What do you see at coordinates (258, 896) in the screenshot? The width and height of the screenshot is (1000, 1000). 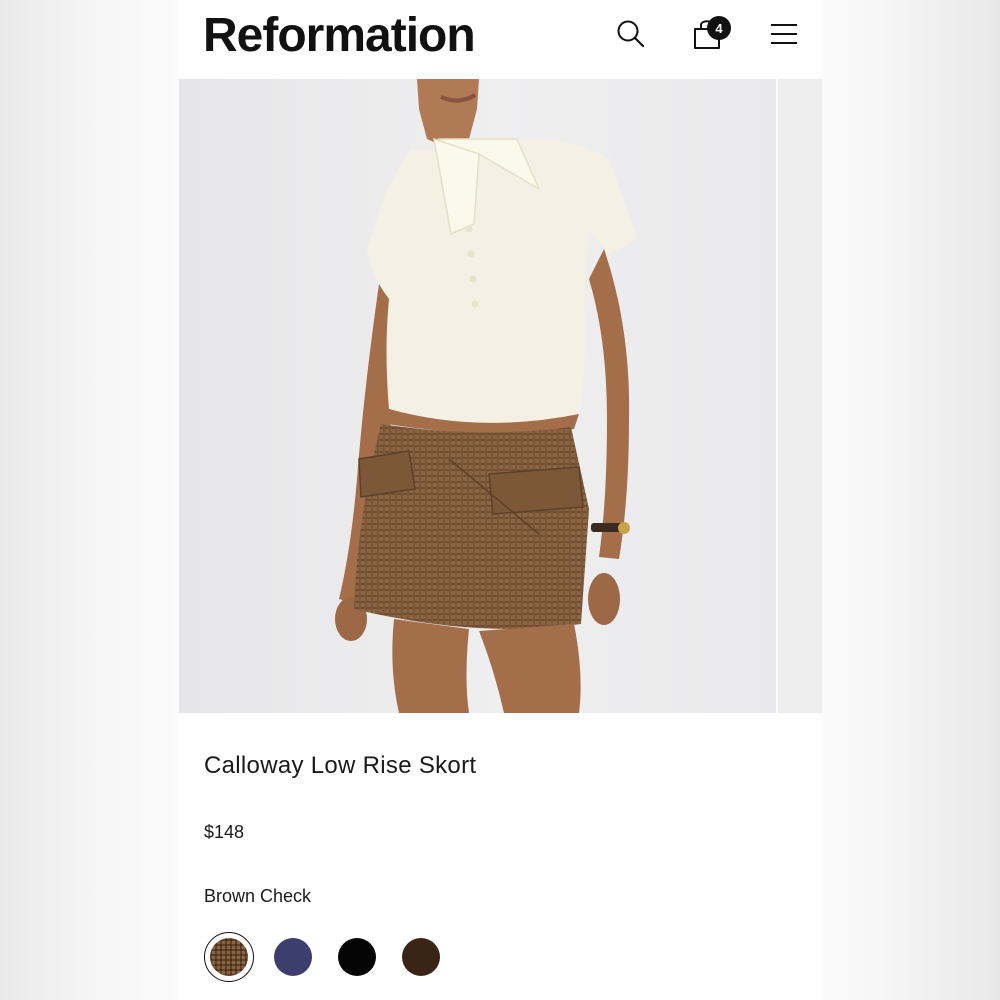 I see `selected-color-label: Brown Check` at bounding box center [258, 896].